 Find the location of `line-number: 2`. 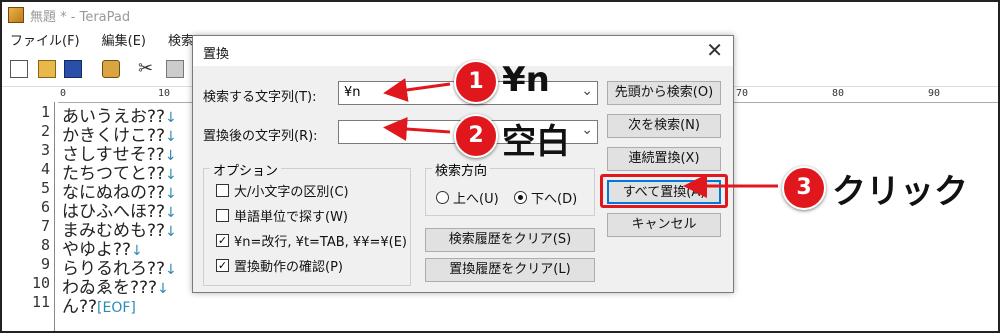

line-number: 2 is located at coordinates (45, 131).